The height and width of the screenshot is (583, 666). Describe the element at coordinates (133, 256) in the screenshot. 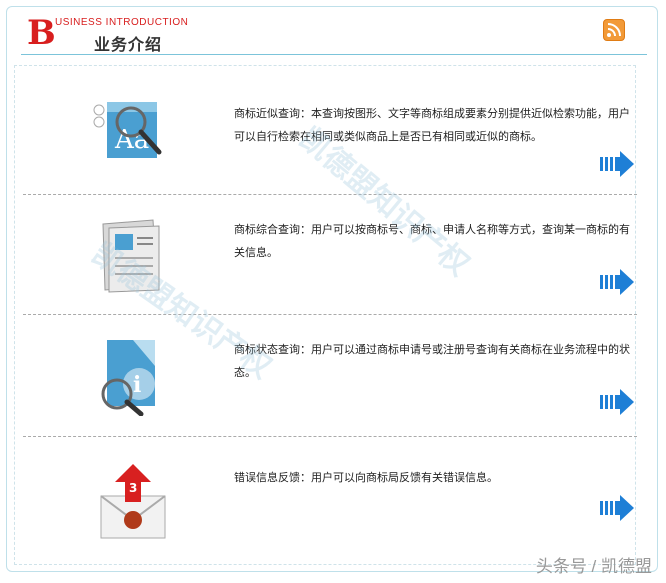

I see `document-papers-icon` at that location.